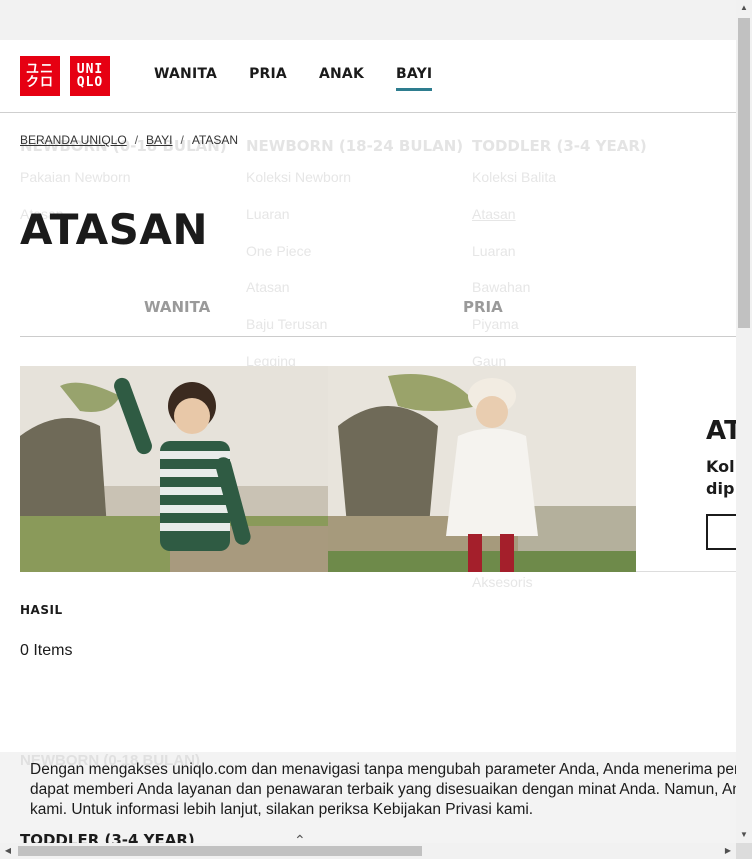 This screenshot has width=752, height=859. I want to click on mega-menu-item: One Piece, so click(356, 261).